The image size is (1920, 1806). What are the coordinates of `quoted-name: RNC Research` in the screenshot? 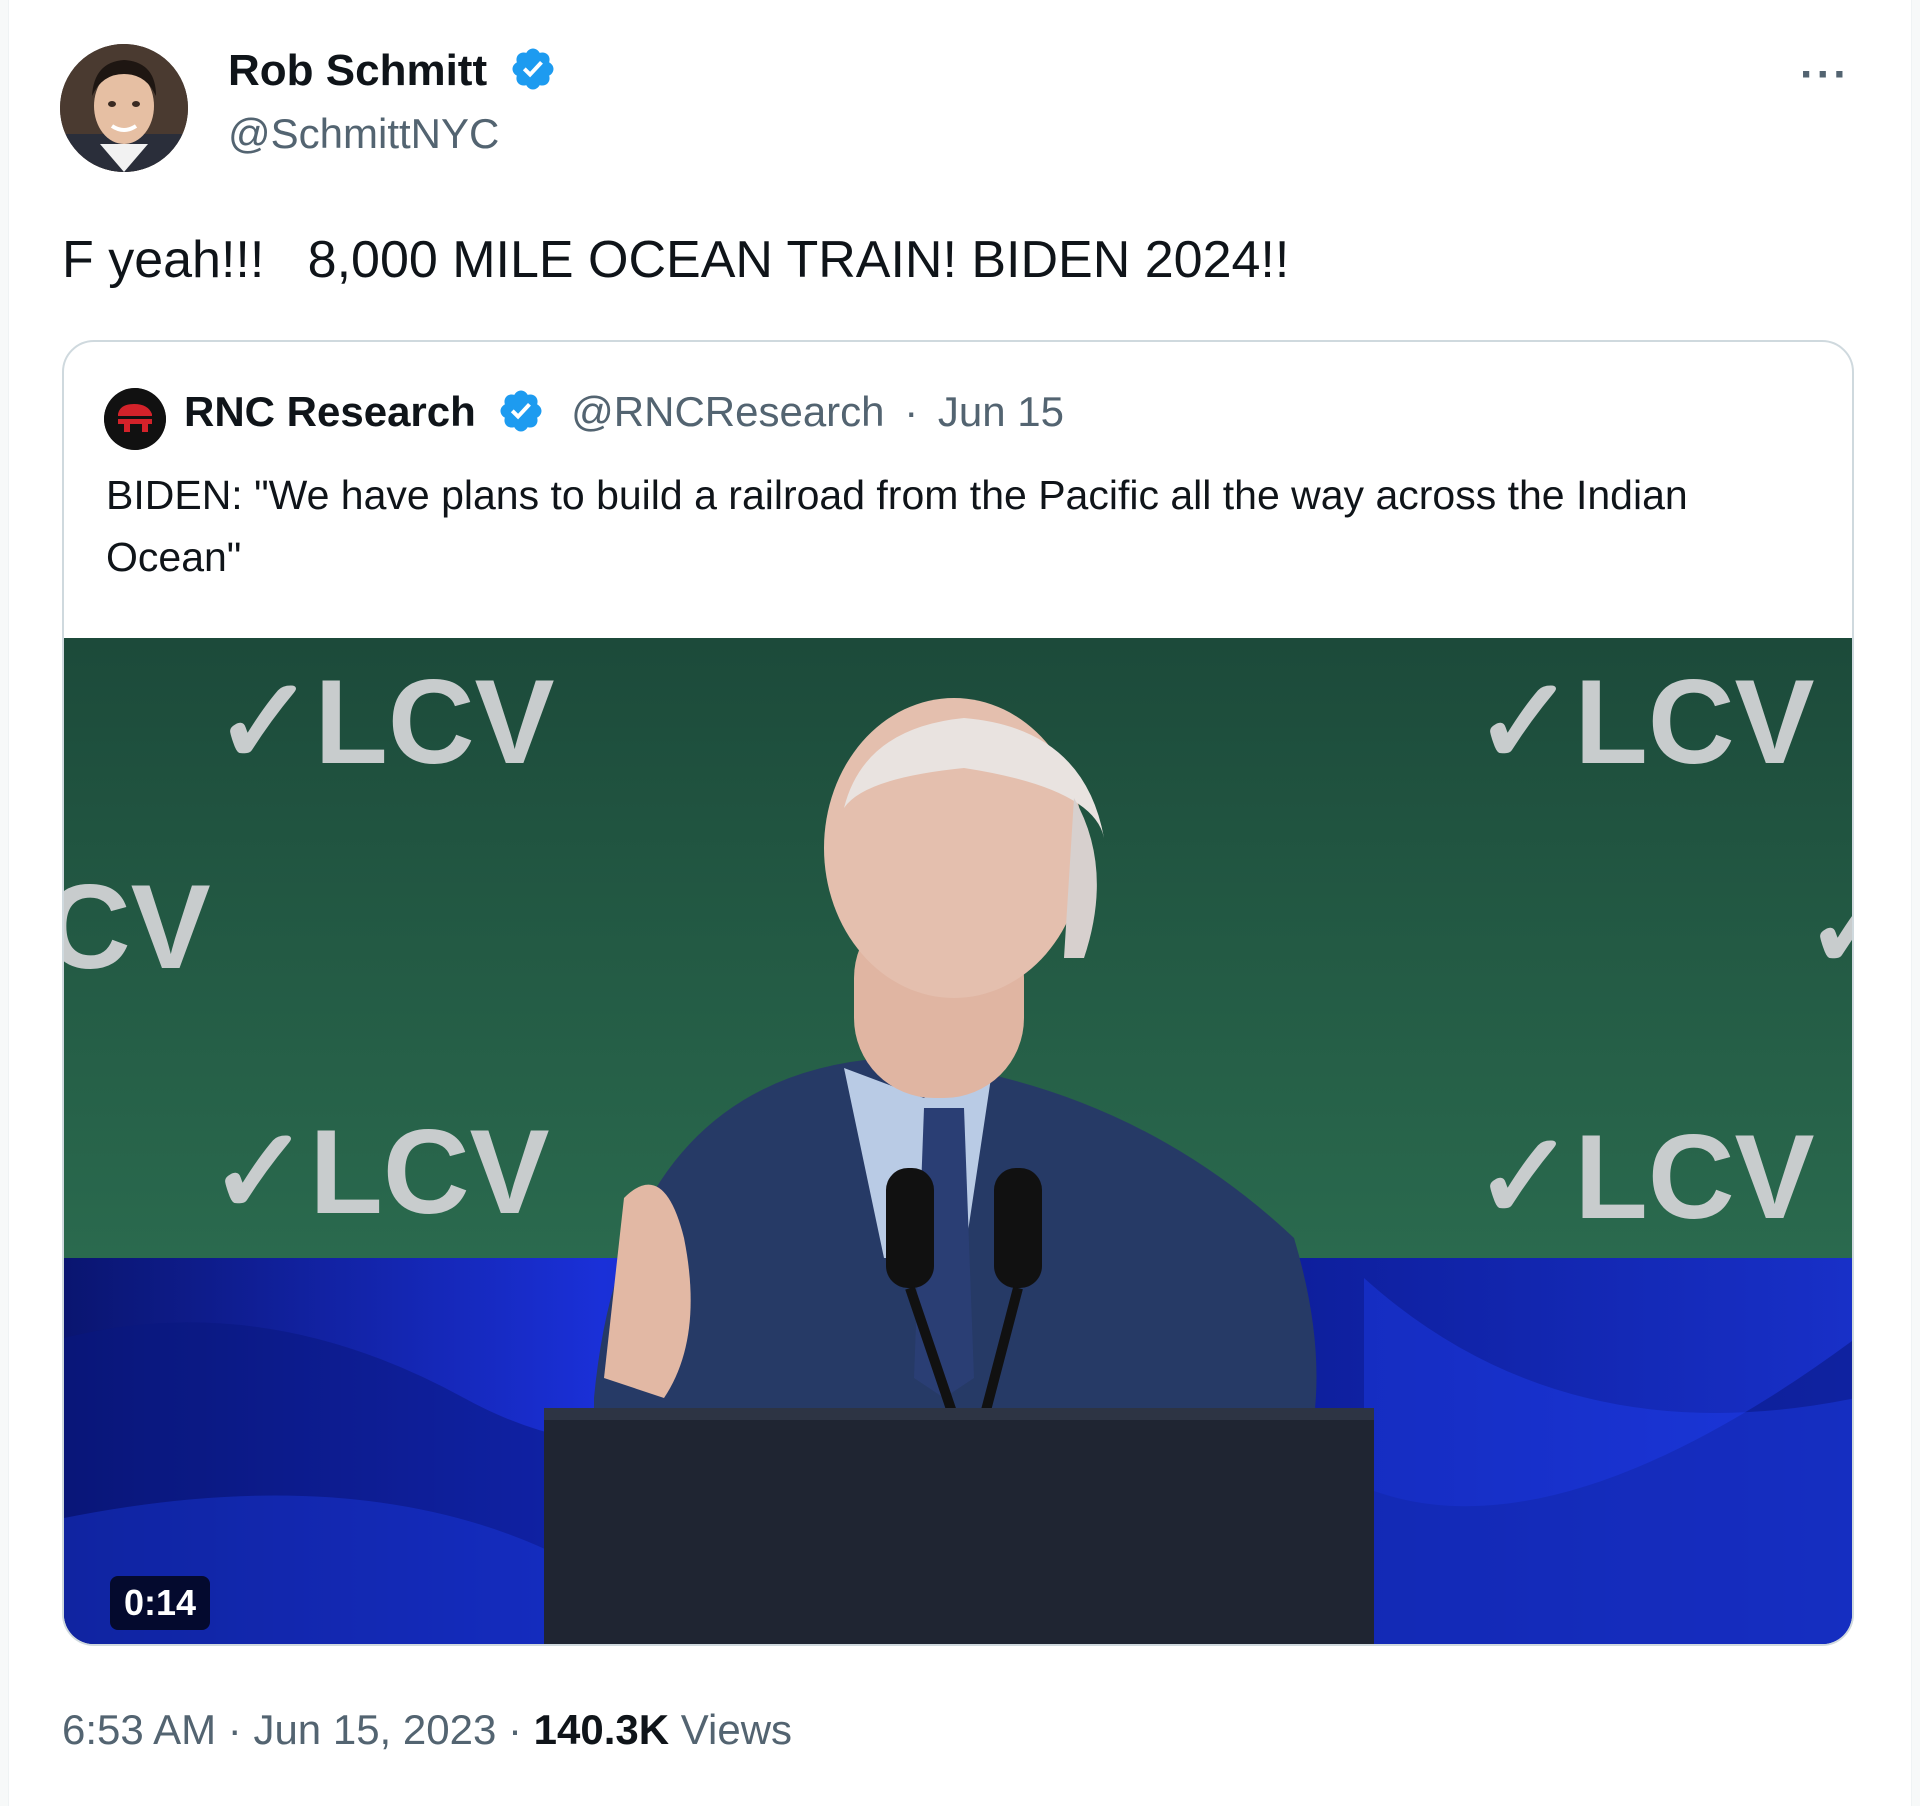 It's located at (330, 411).